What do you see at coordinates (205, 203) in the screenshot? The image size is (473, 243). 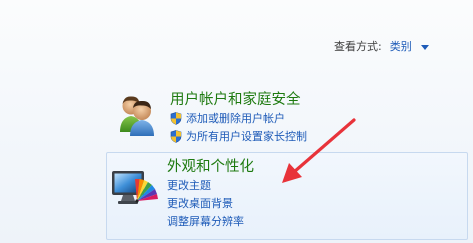 I see `link-change-desktop-background: 更改桌面背景` at bounding box center [205, 203].